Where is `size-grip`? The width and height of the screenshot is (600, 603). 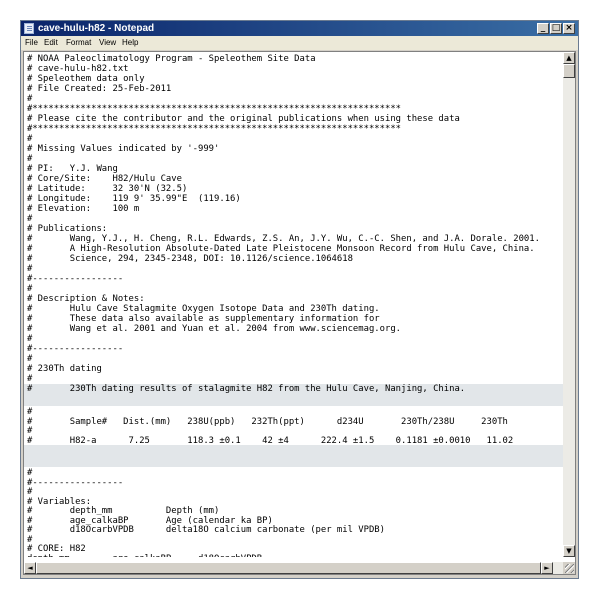 size-grip is located at coordinates (569, 568).